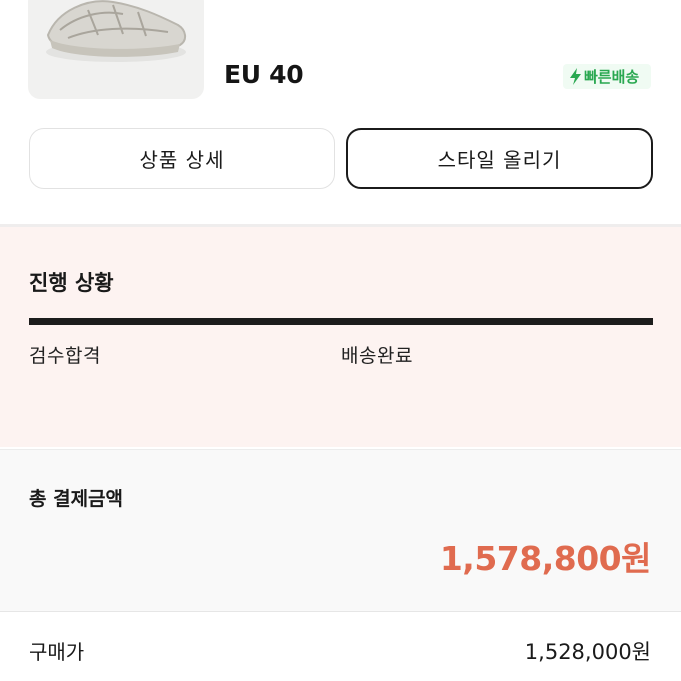 This screenshot has height=681, width=681. I want to click on product-detail-button: 상품 상세, so click(182, 158).